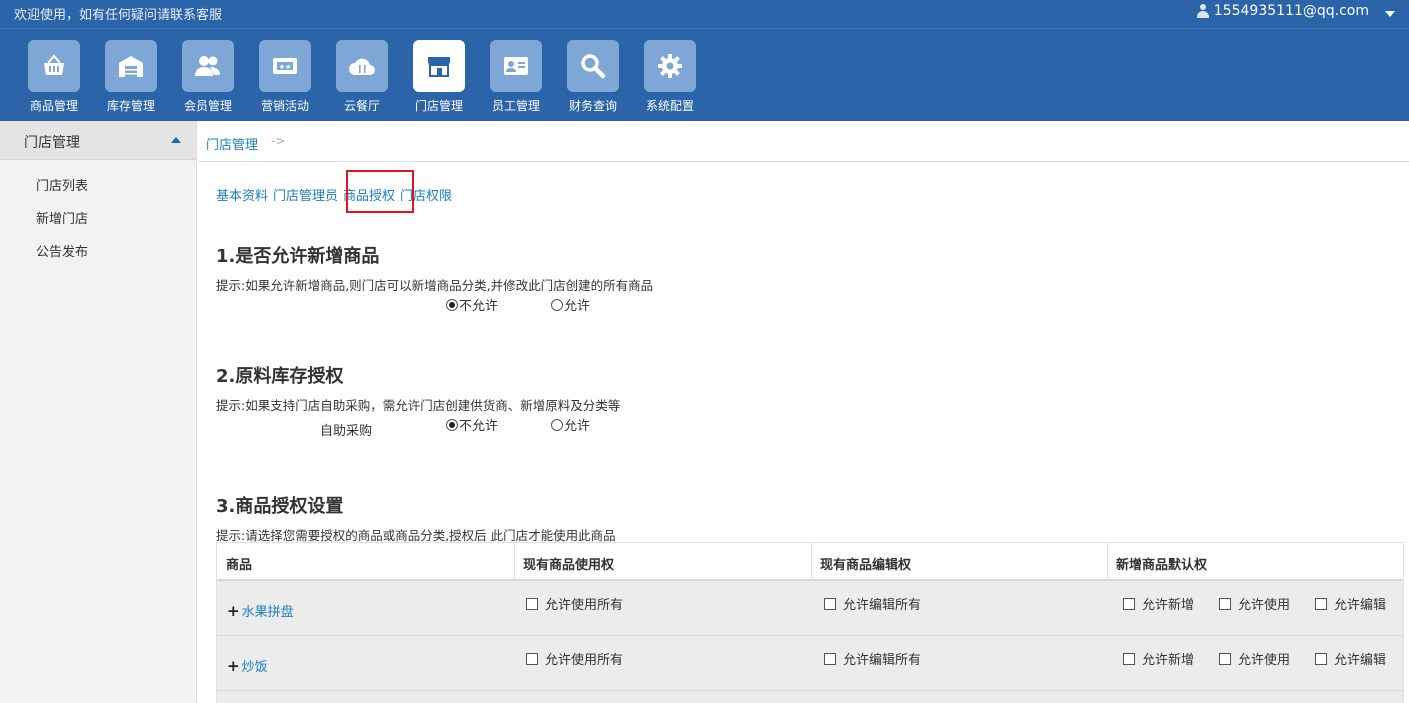  What do you see at coordinates (569, 565) in the screenshot?
I see `col-use-right: 现有商品使用权` at bounding box center [569, 565].